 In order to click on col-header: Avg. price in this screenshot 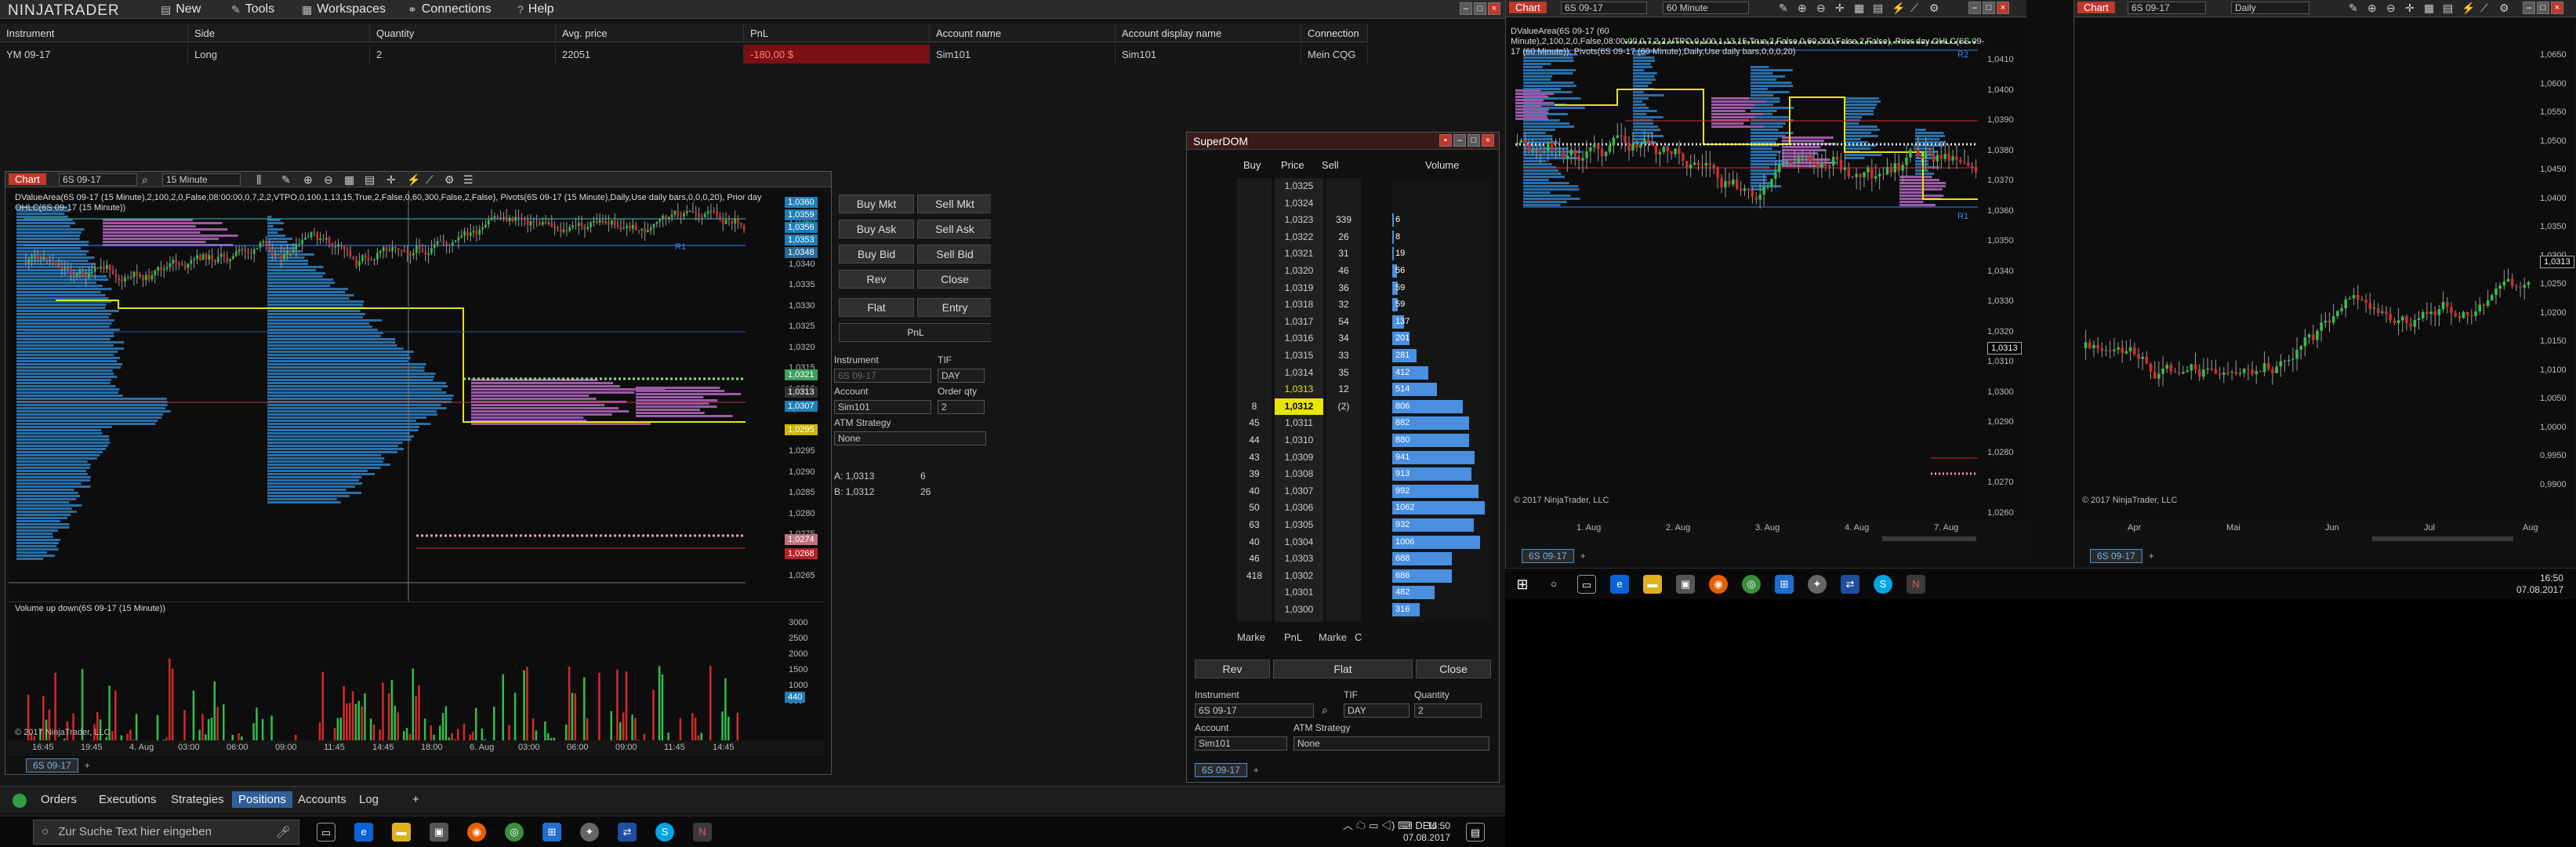, I will do `click(650, 33)`.